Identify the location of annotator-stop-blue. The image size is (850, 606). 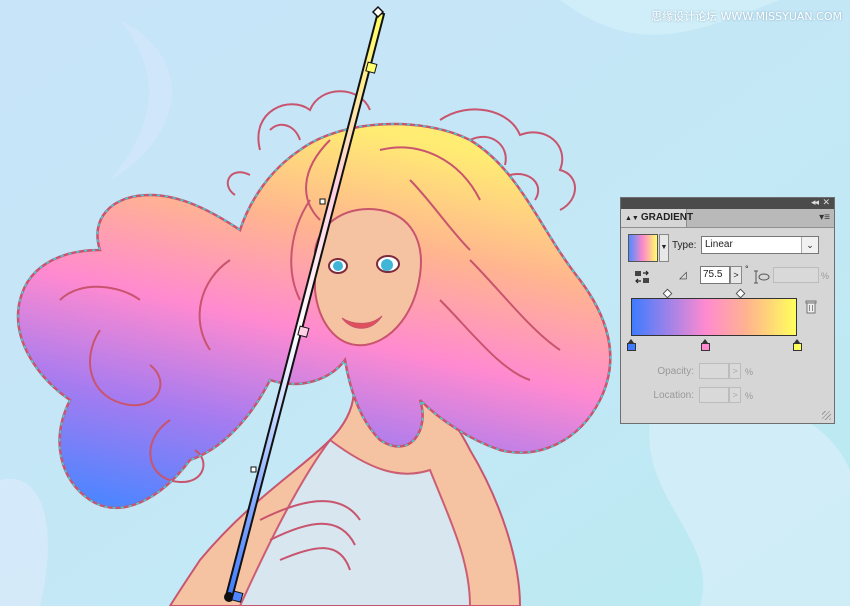
(237, 596).